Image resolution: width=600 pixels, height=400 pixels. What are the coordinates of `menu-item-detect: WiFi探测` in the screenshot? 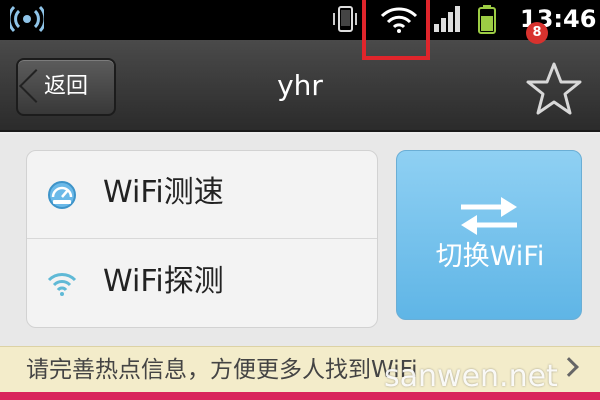 It's located at (202, 283).